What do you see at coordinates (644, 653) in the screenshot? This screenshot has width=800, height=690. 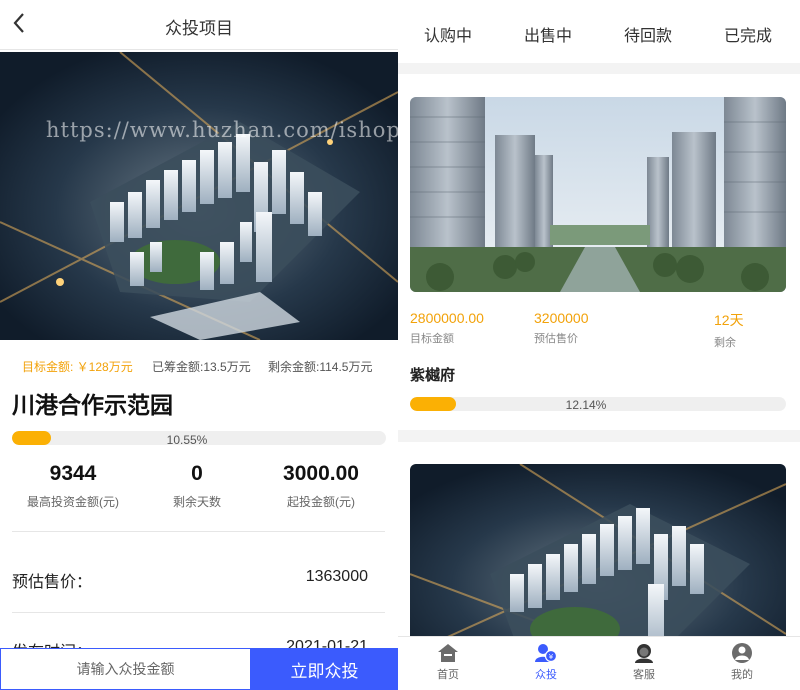 I see `customer-service-icon` at bounding box center [644, 653].